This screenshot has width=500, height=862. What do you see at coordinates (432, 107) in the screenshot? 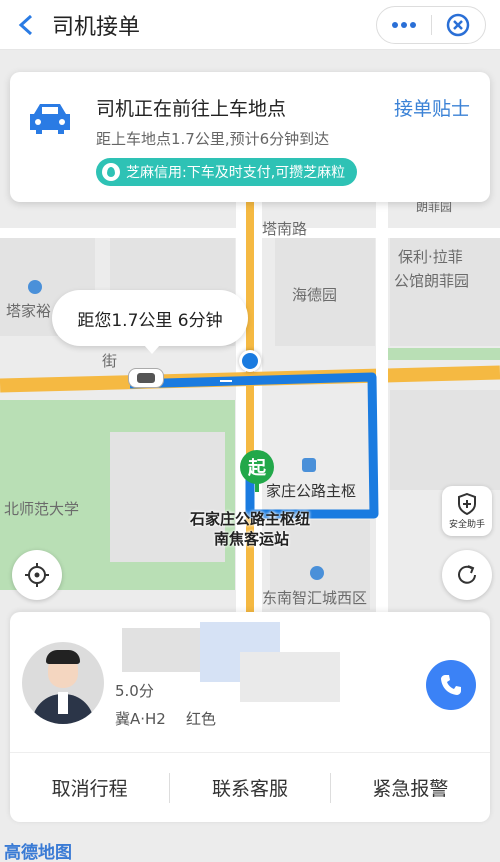
I see `tips-link: 接单贴士` at bounding box center [432, 107].